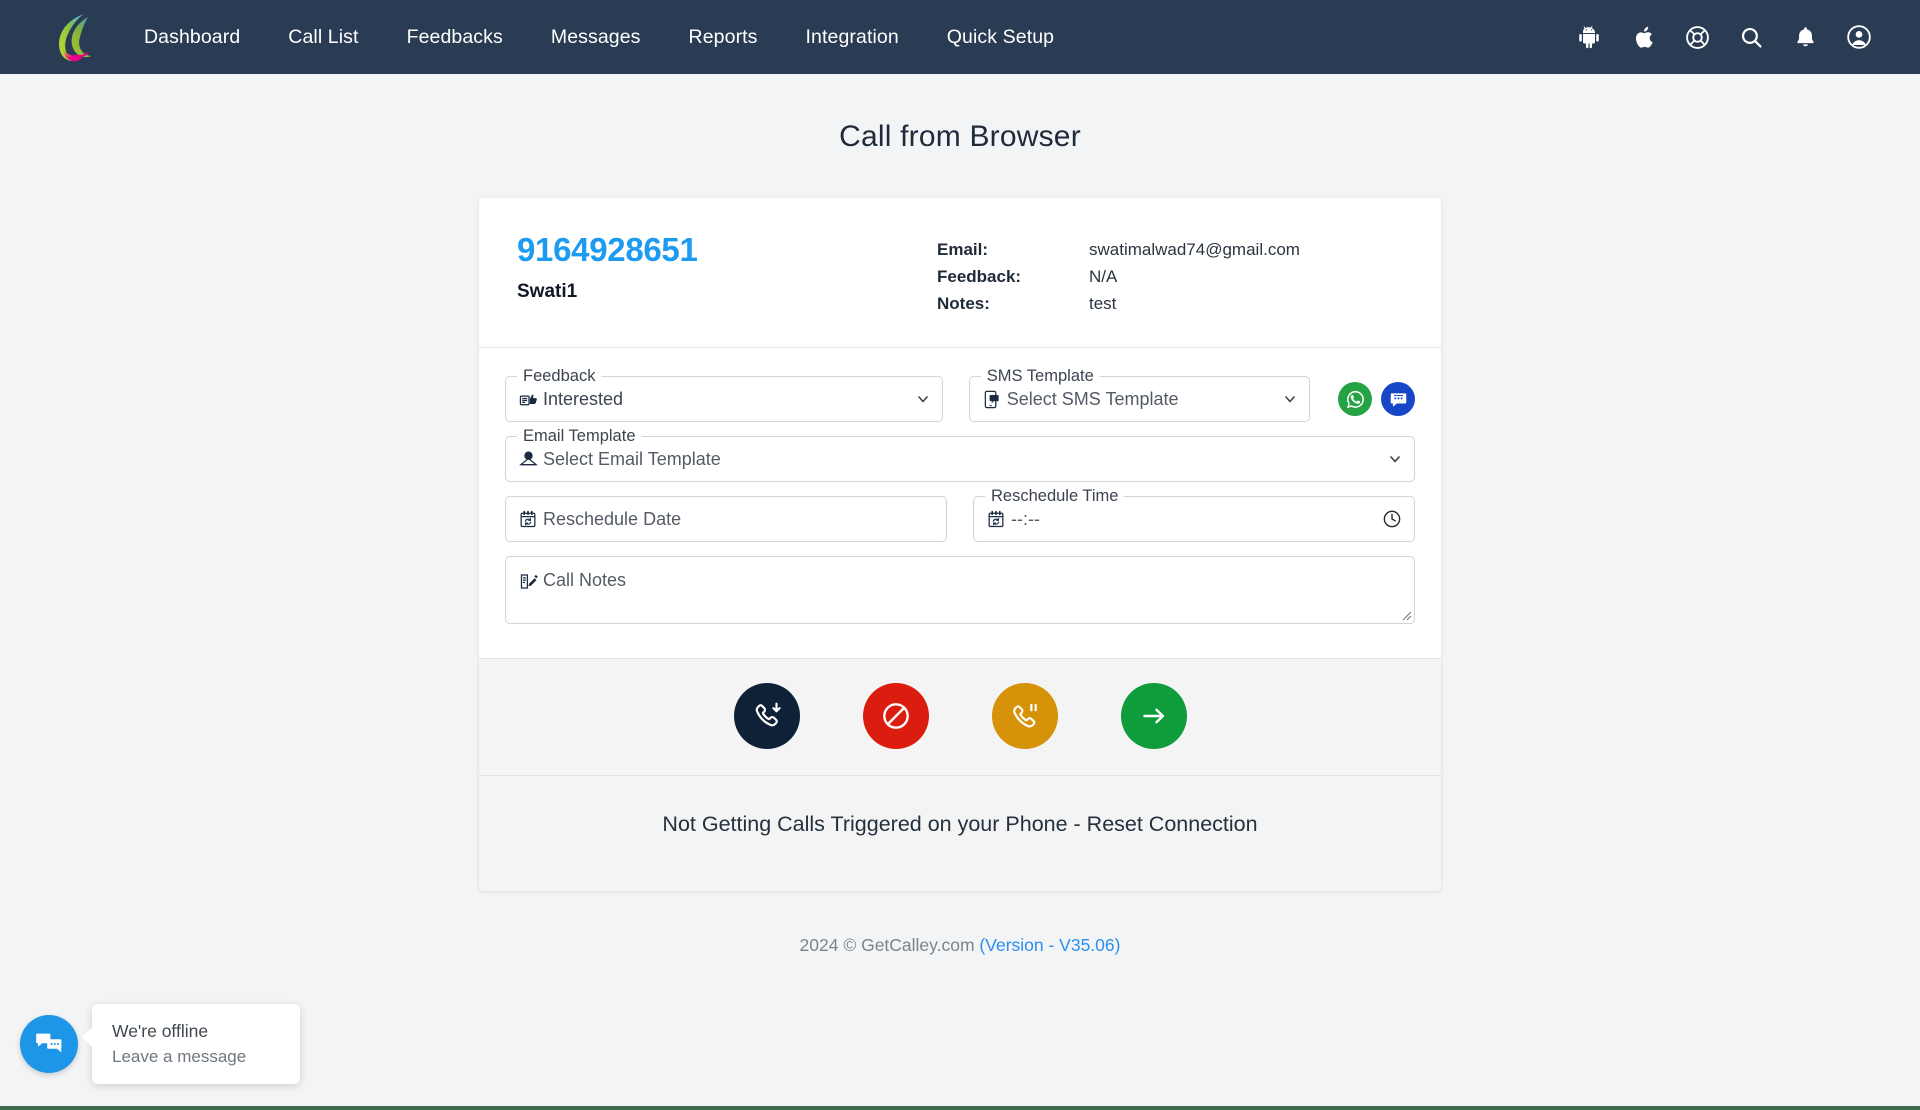 The height and width of the screenshot is (1110, 1920). I want to click on reschedule-date-placeholder: Reschedule Date, so click(612, 518).